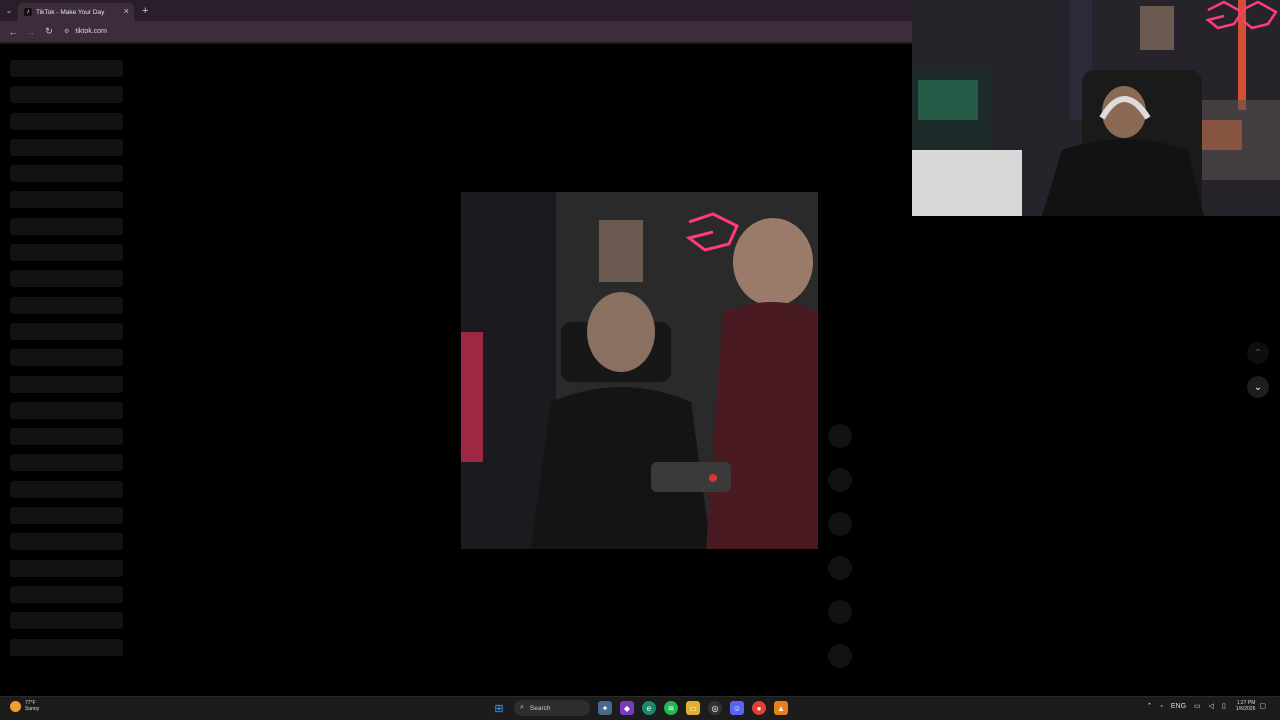 The image size is (1280, 720). I want to click on app-icon: ▲, so click(781, 708).